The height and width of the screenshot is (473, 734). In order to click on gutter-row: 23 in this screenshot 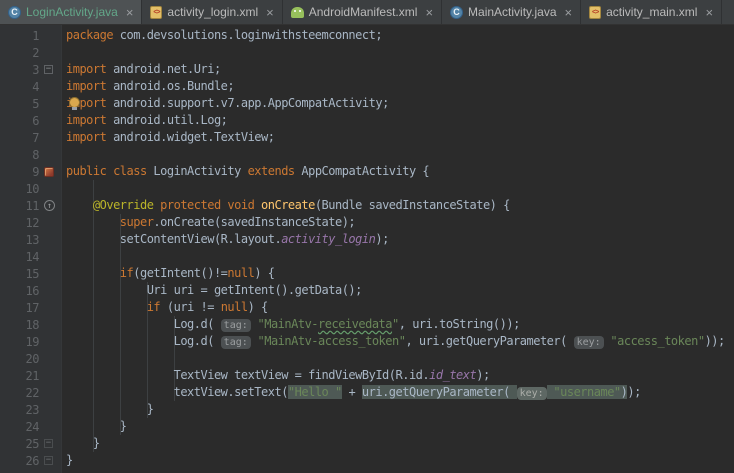, I will do `click(30, 409)`.